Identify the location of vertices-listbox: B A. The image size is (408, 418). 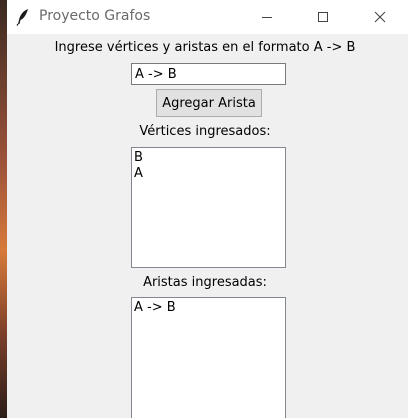
(208, 207).